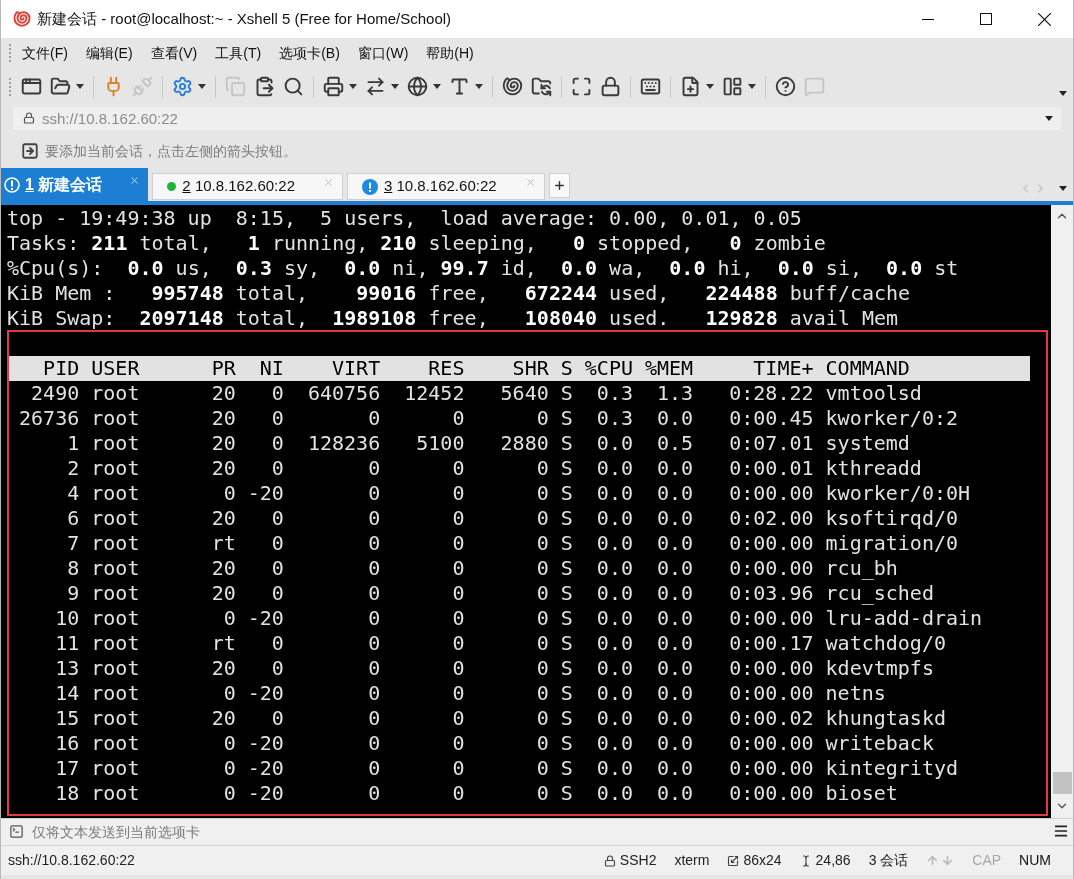 This screenshot has height=879, width=1074. Describe the element at coordinates (459, 293) in the screenshot. I see `terminal-line: KiB Mem : 995748 total, 99016 free, 672244 used, 224488 buff/cache` at that location.